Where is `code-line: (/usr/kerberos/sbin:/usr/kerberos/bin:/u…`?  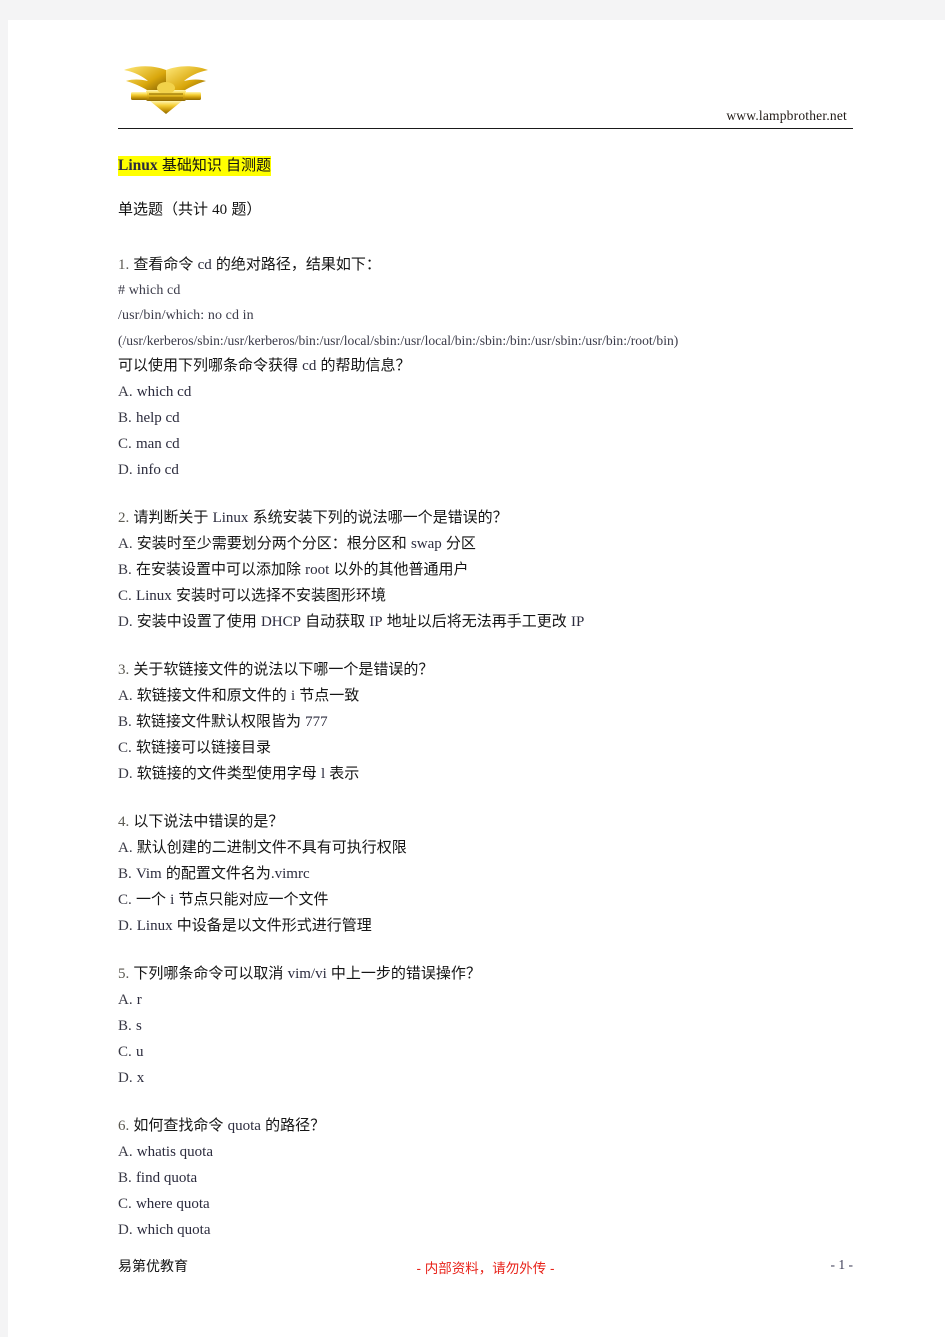
code-line: (/usr/kerberos/sbin:/usr/kerberos/bin:/u… is located at coordinates (398, 340).